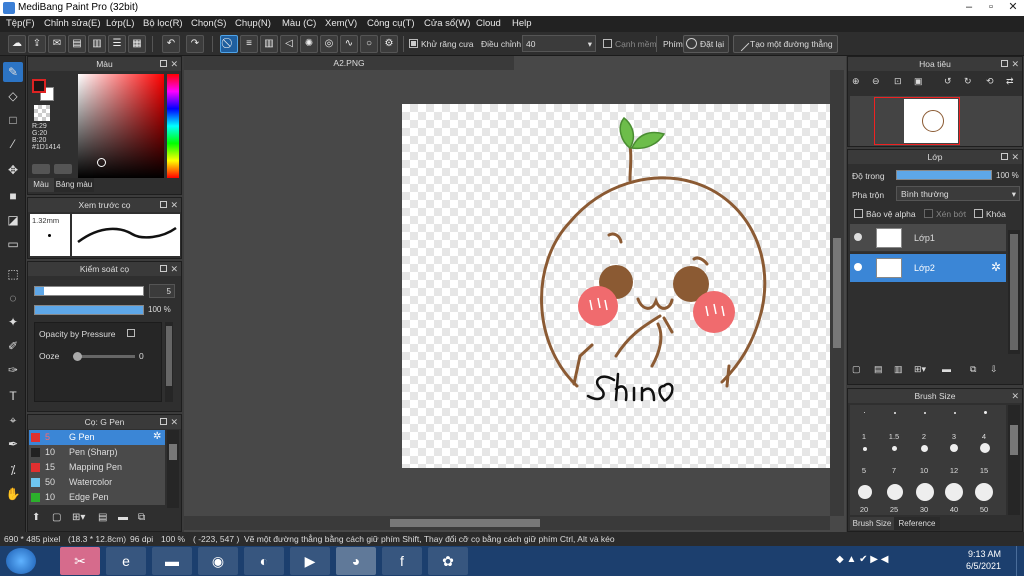  I want to click on maximize-button: ▫, so click(991, 8).